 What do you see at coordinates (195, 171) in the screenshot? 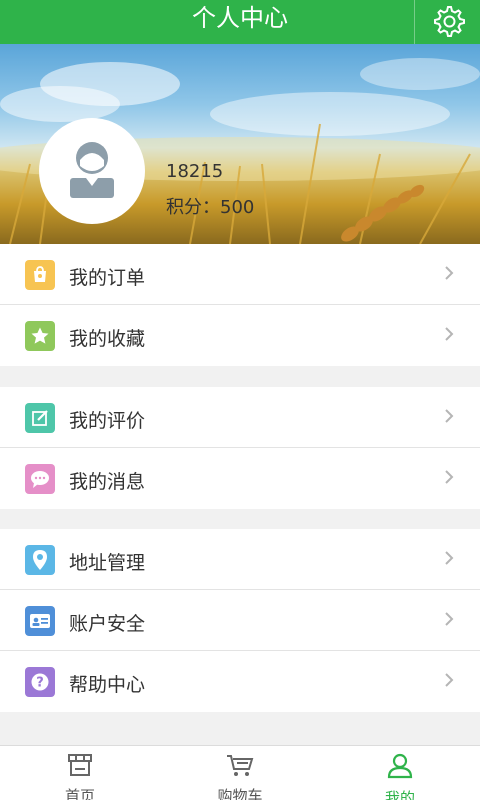
I see `user-phone: 18215` at bounding box center [195, 171].